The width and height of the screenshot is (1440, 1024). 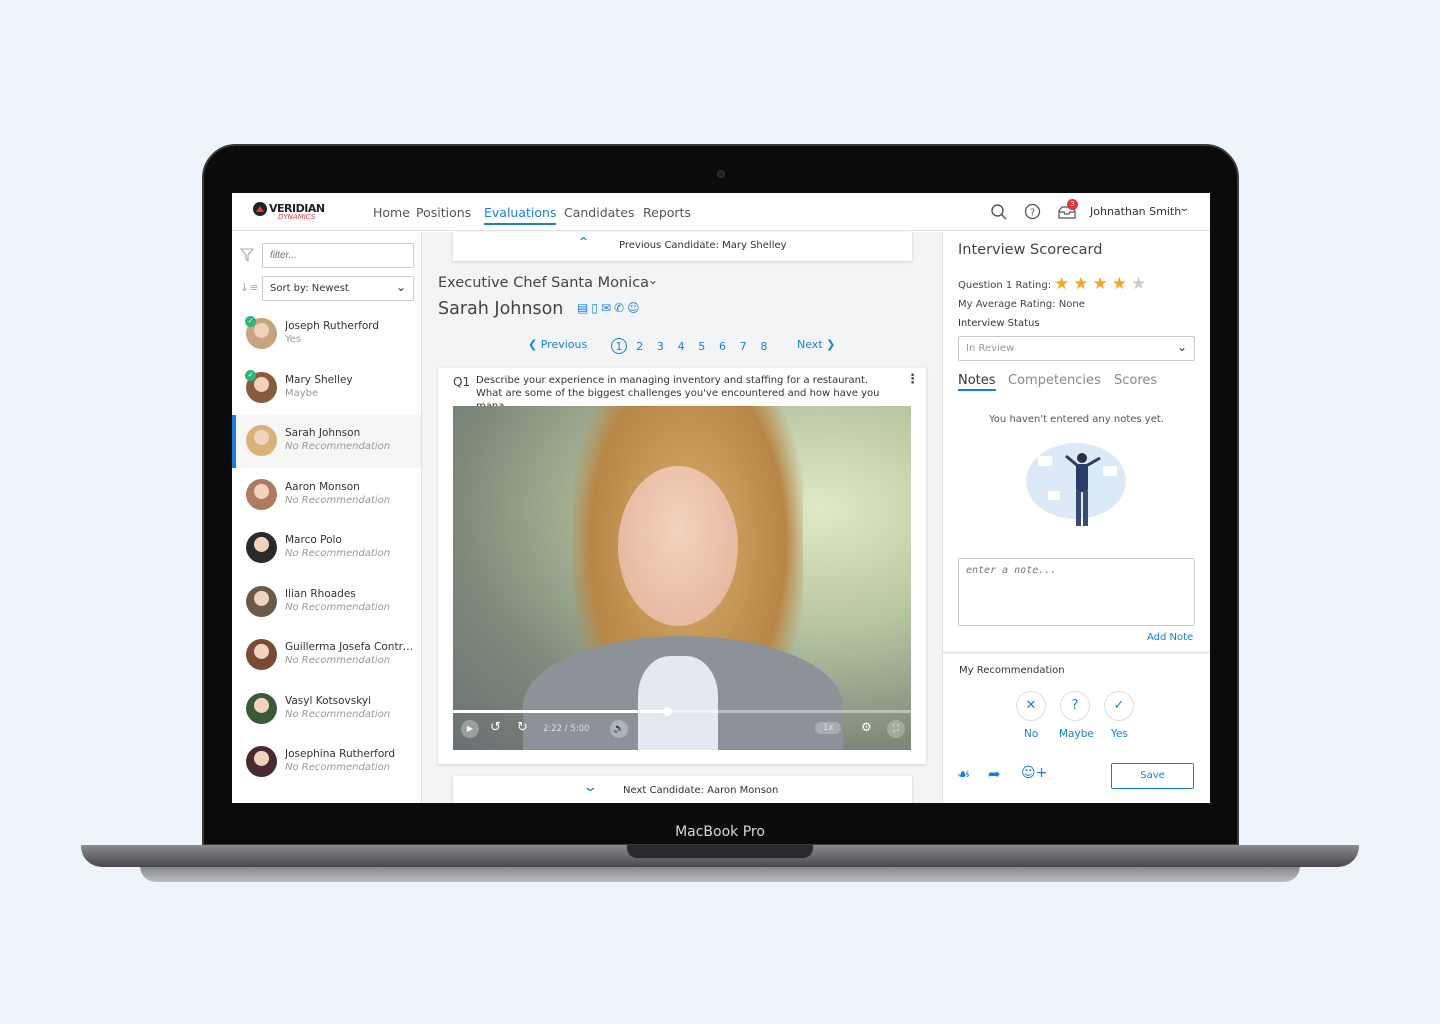 I want to click on video-undershirt, so click(x=678, y=703).